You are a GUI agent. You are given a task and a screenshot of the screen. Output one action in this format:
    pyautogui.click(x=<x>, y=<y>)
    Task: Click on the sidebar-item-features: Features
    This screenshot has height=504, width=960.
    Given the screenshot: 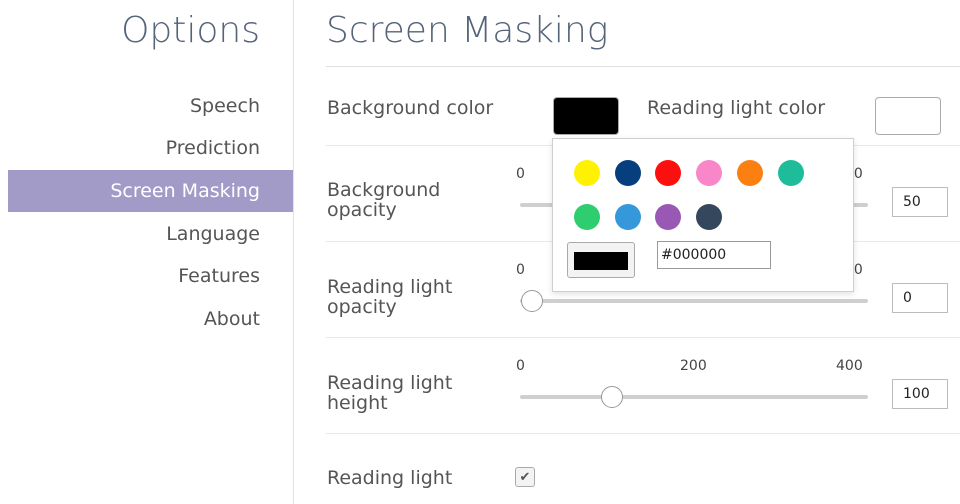 What is the action you would take?
    pyautogui.click(x=150, y=276)
    